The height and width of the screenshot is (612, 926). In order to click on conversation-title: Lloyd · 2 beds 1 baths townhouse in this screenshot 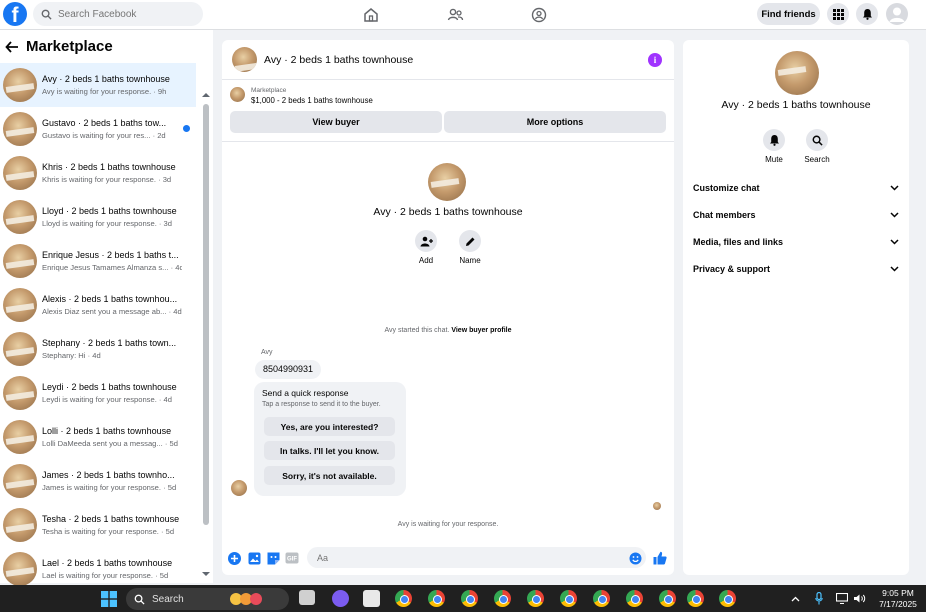, I will do `click(109, 211)`.